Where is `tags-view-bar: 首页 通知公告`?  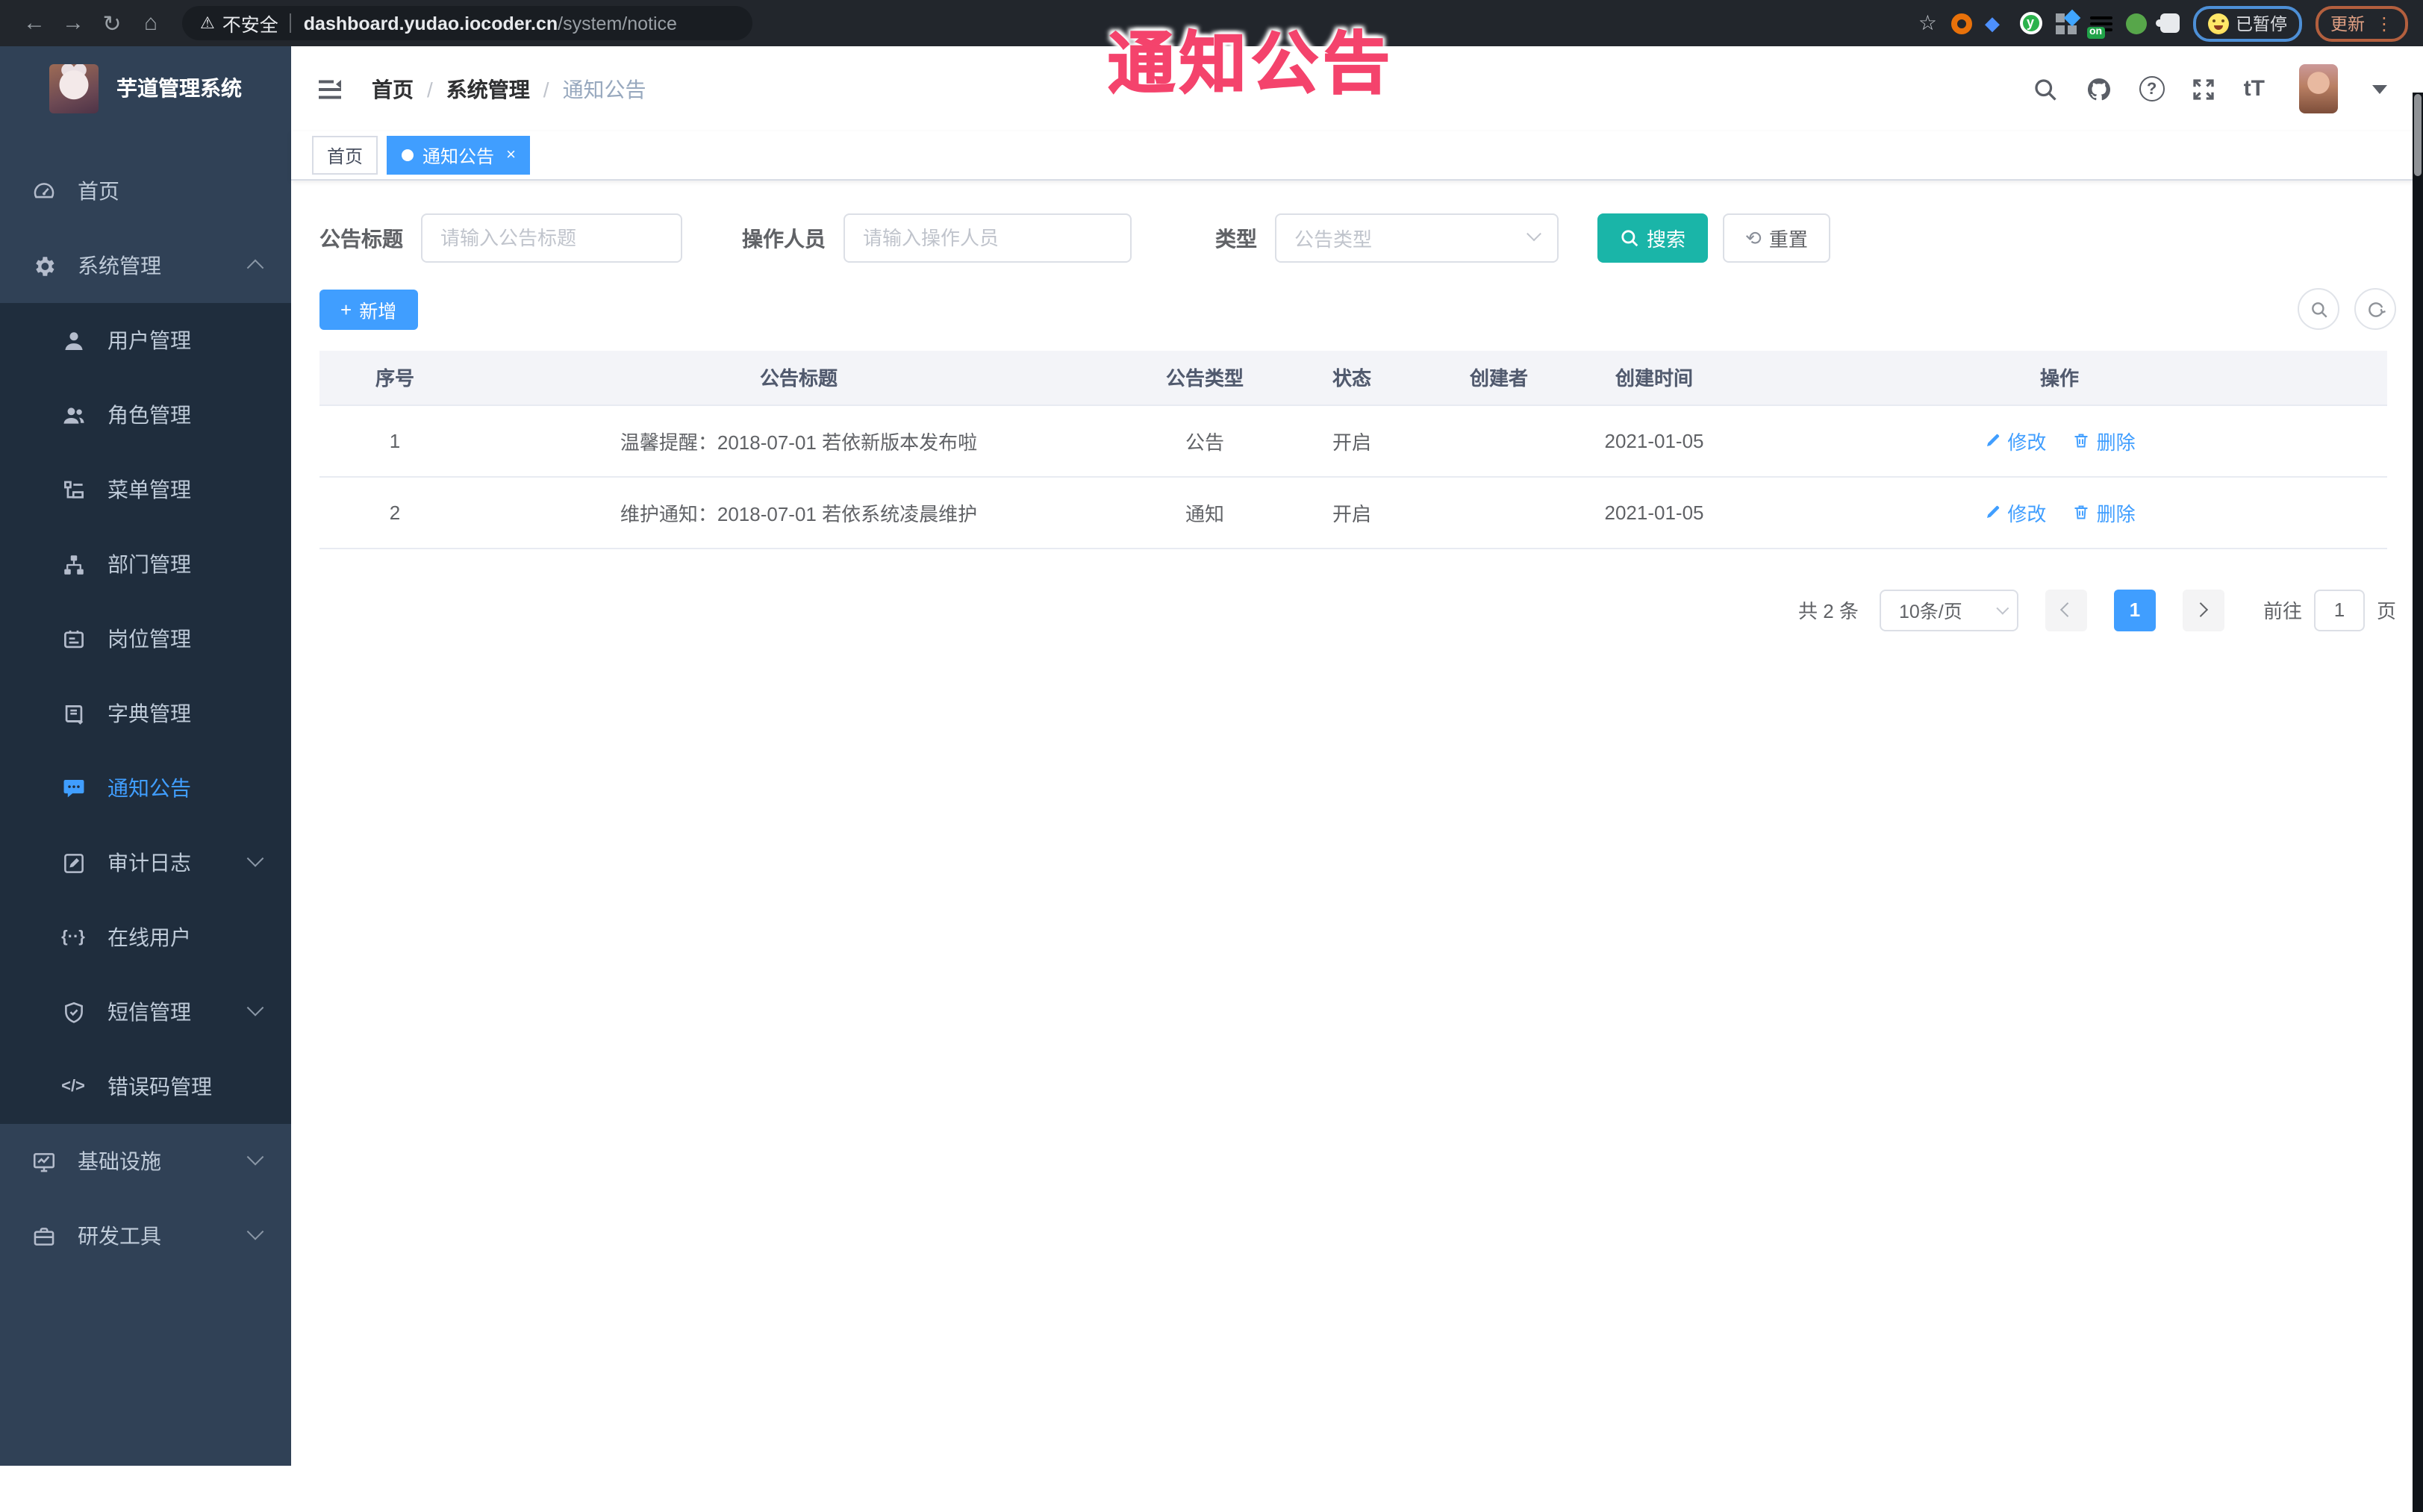
tags-view-bar: 首页 通知公告 is located at coordinates (1357, 156).